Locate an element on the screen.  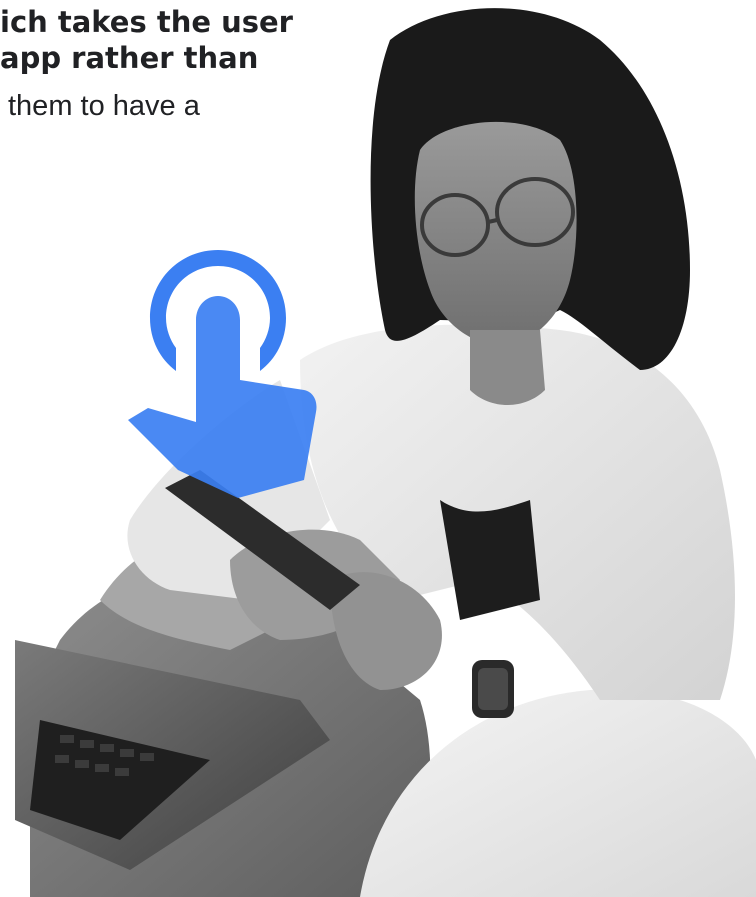
copy-line-3: them to have a is located at coordinates (104, 106).